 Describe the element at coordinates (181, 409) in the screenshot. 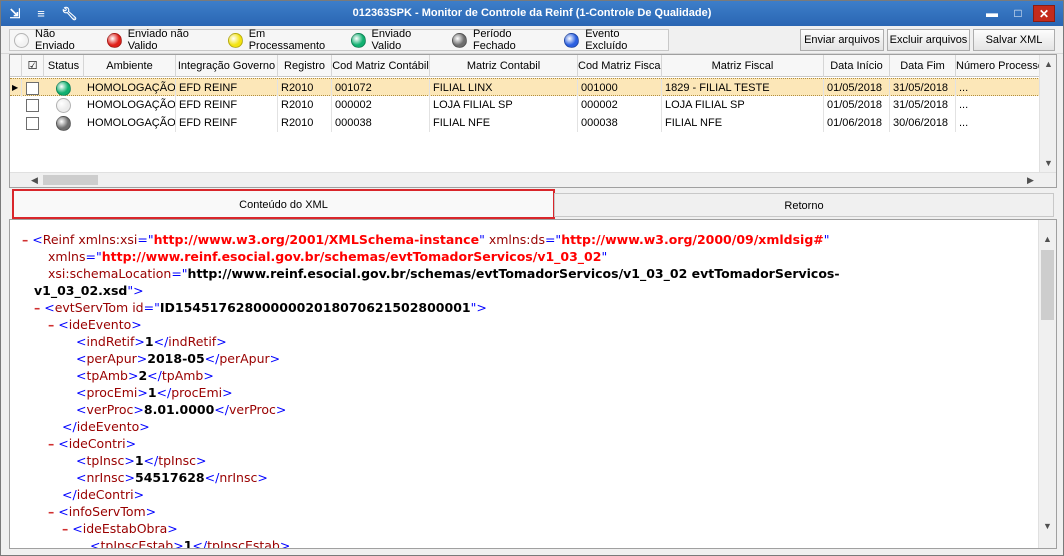

I see `xml-line: <verProc>8.01.0000</verProc>` at that location.